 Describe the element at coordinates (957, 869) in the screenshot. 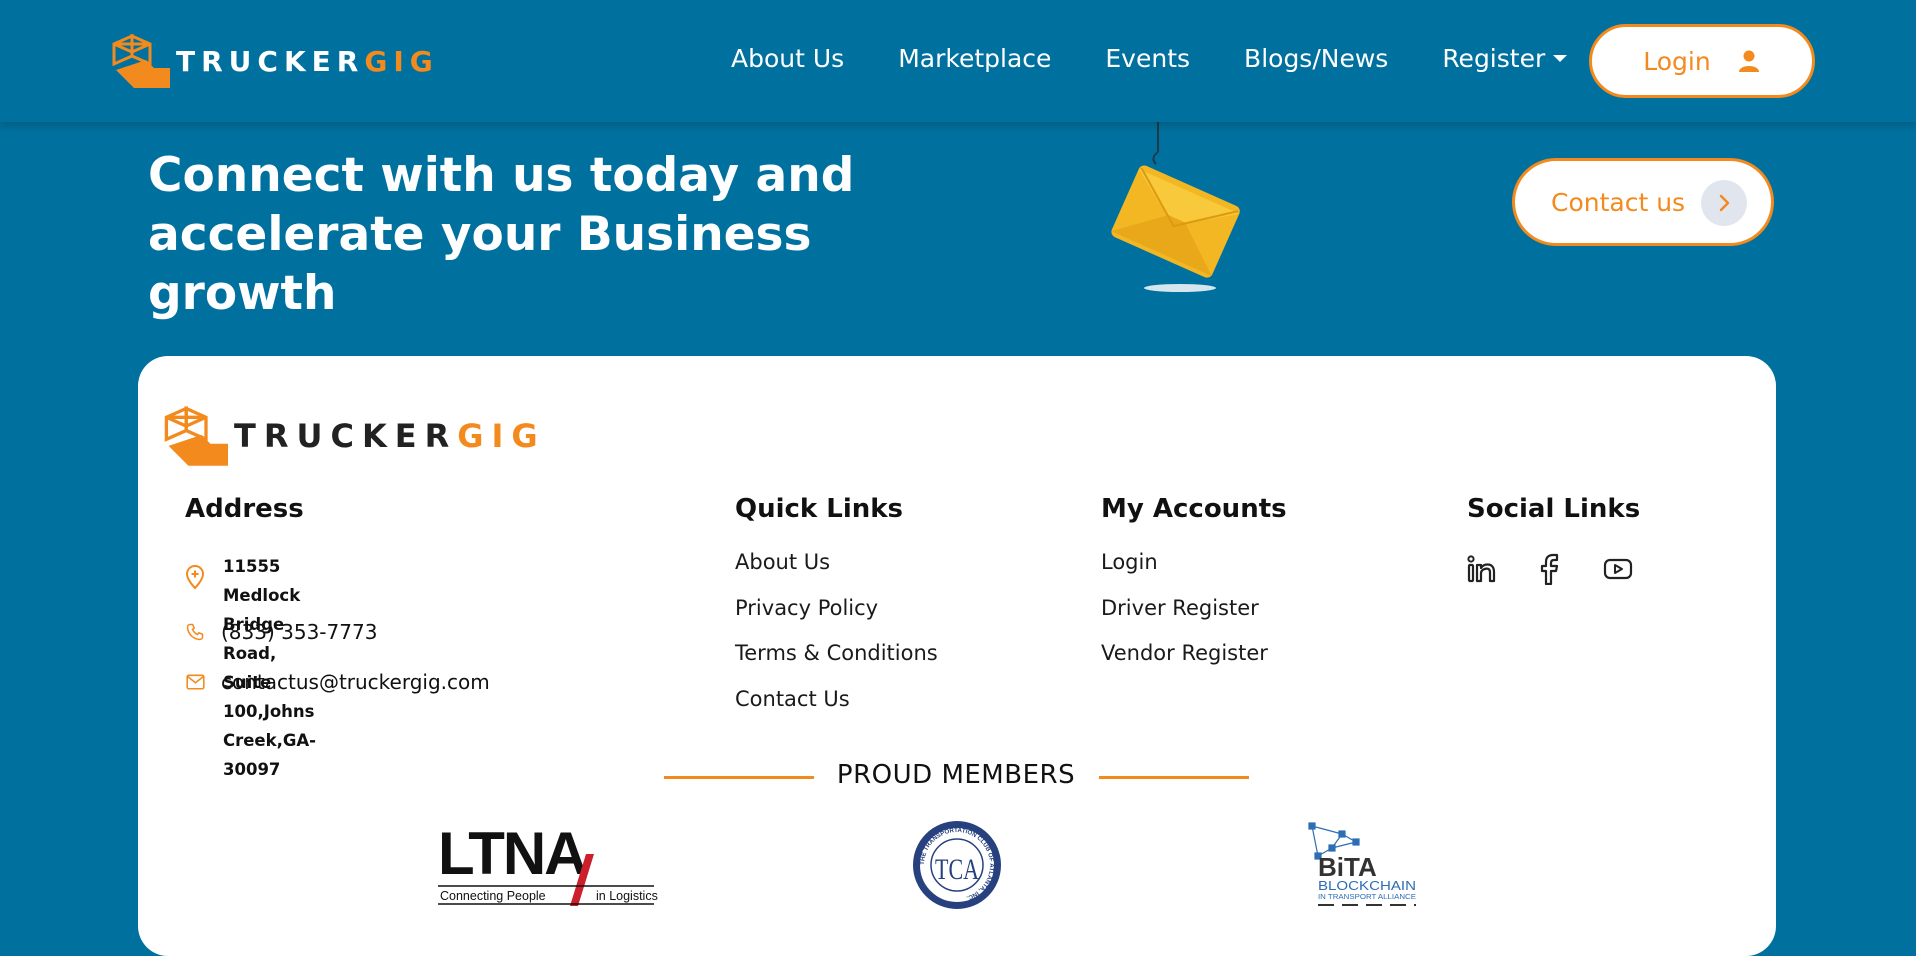

I see `svg-text: TCA` at that location.